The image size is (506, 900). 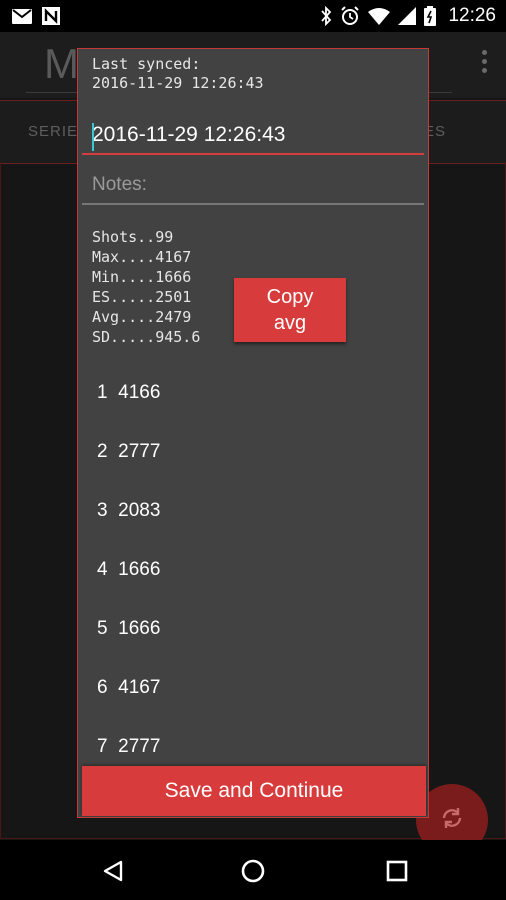 I want to click on alarm-icon, so click(x=350, y=16).